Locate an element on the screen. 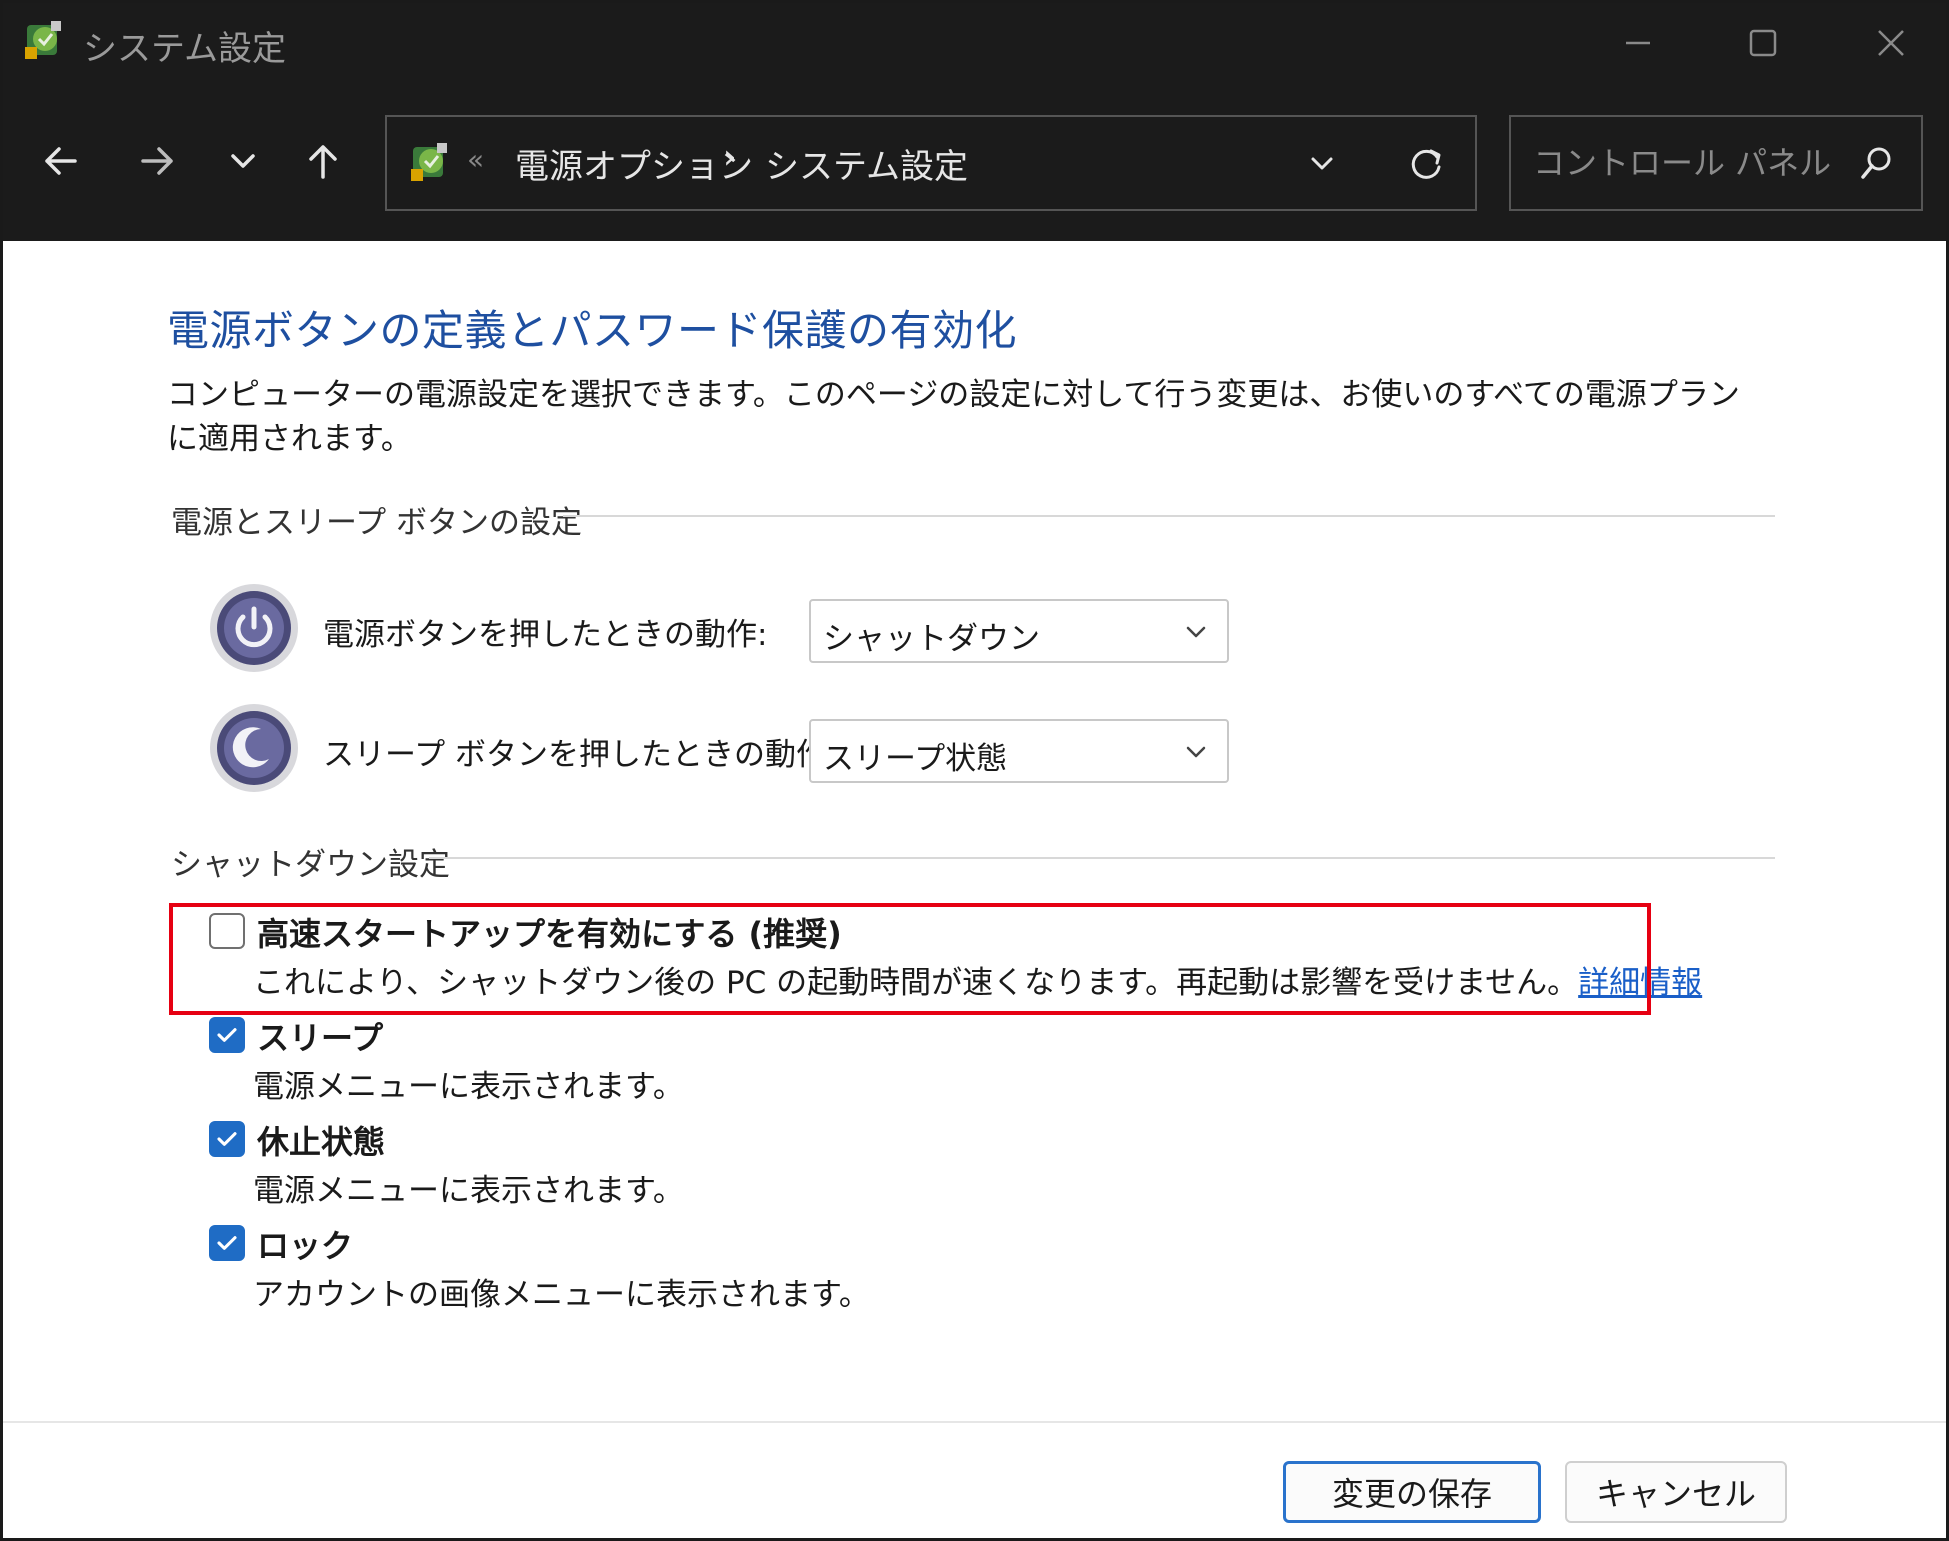 The width and height of the screenshot is (1949, 1541). highlight-annotation-box is located at coordinates (910, 959).